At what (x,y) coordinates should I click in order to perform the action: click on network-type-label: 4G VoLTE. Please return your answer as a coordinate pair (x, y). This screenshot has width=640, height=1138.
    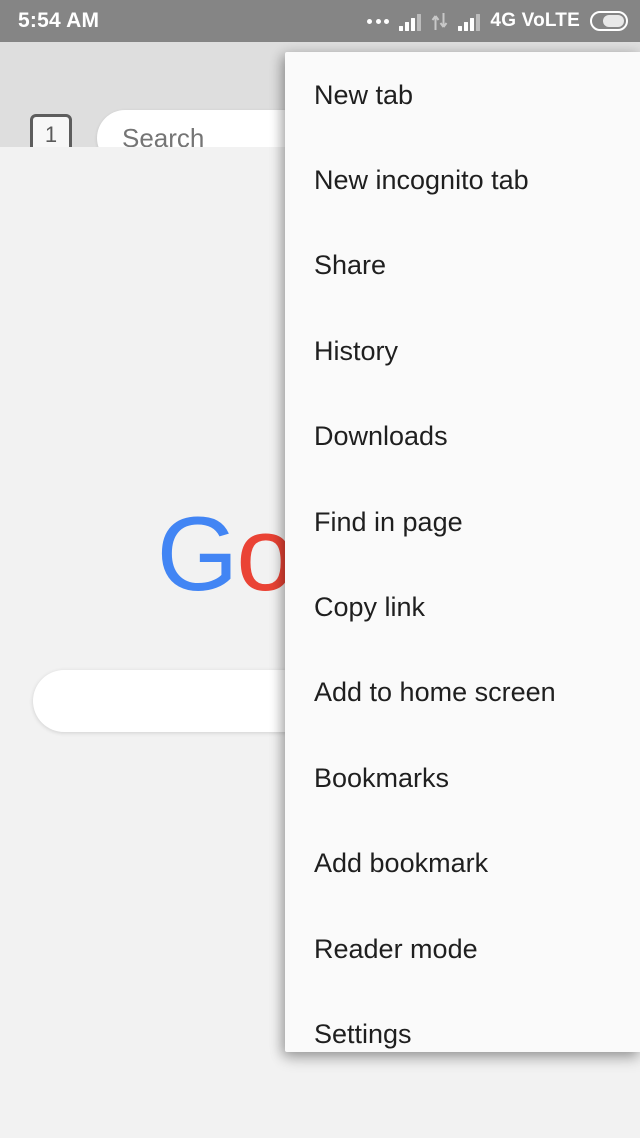
    Looking at the image, I should click on (535, 20).